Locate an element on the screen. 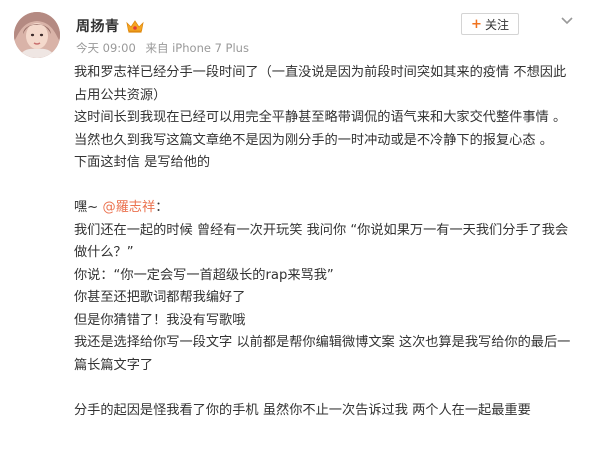 Image resolution: width=592 pixels, height=466 pixels. mention-link: @羅志祥 is located at coordinates (128, 207).